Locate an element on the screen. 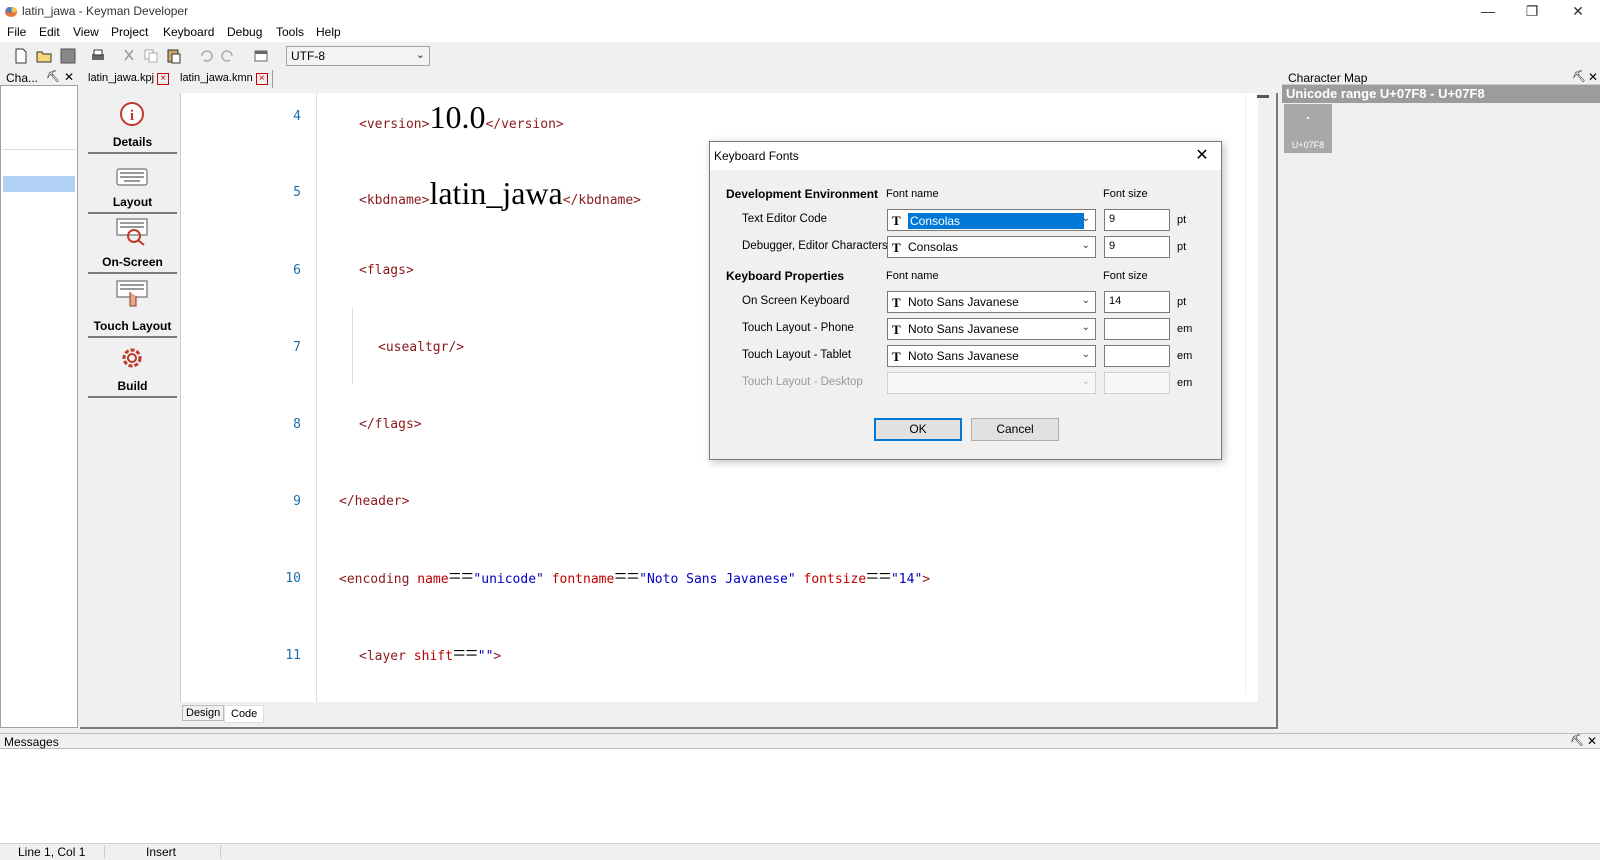  osk-size-input: 14 is located at coordinates (1137, 302).